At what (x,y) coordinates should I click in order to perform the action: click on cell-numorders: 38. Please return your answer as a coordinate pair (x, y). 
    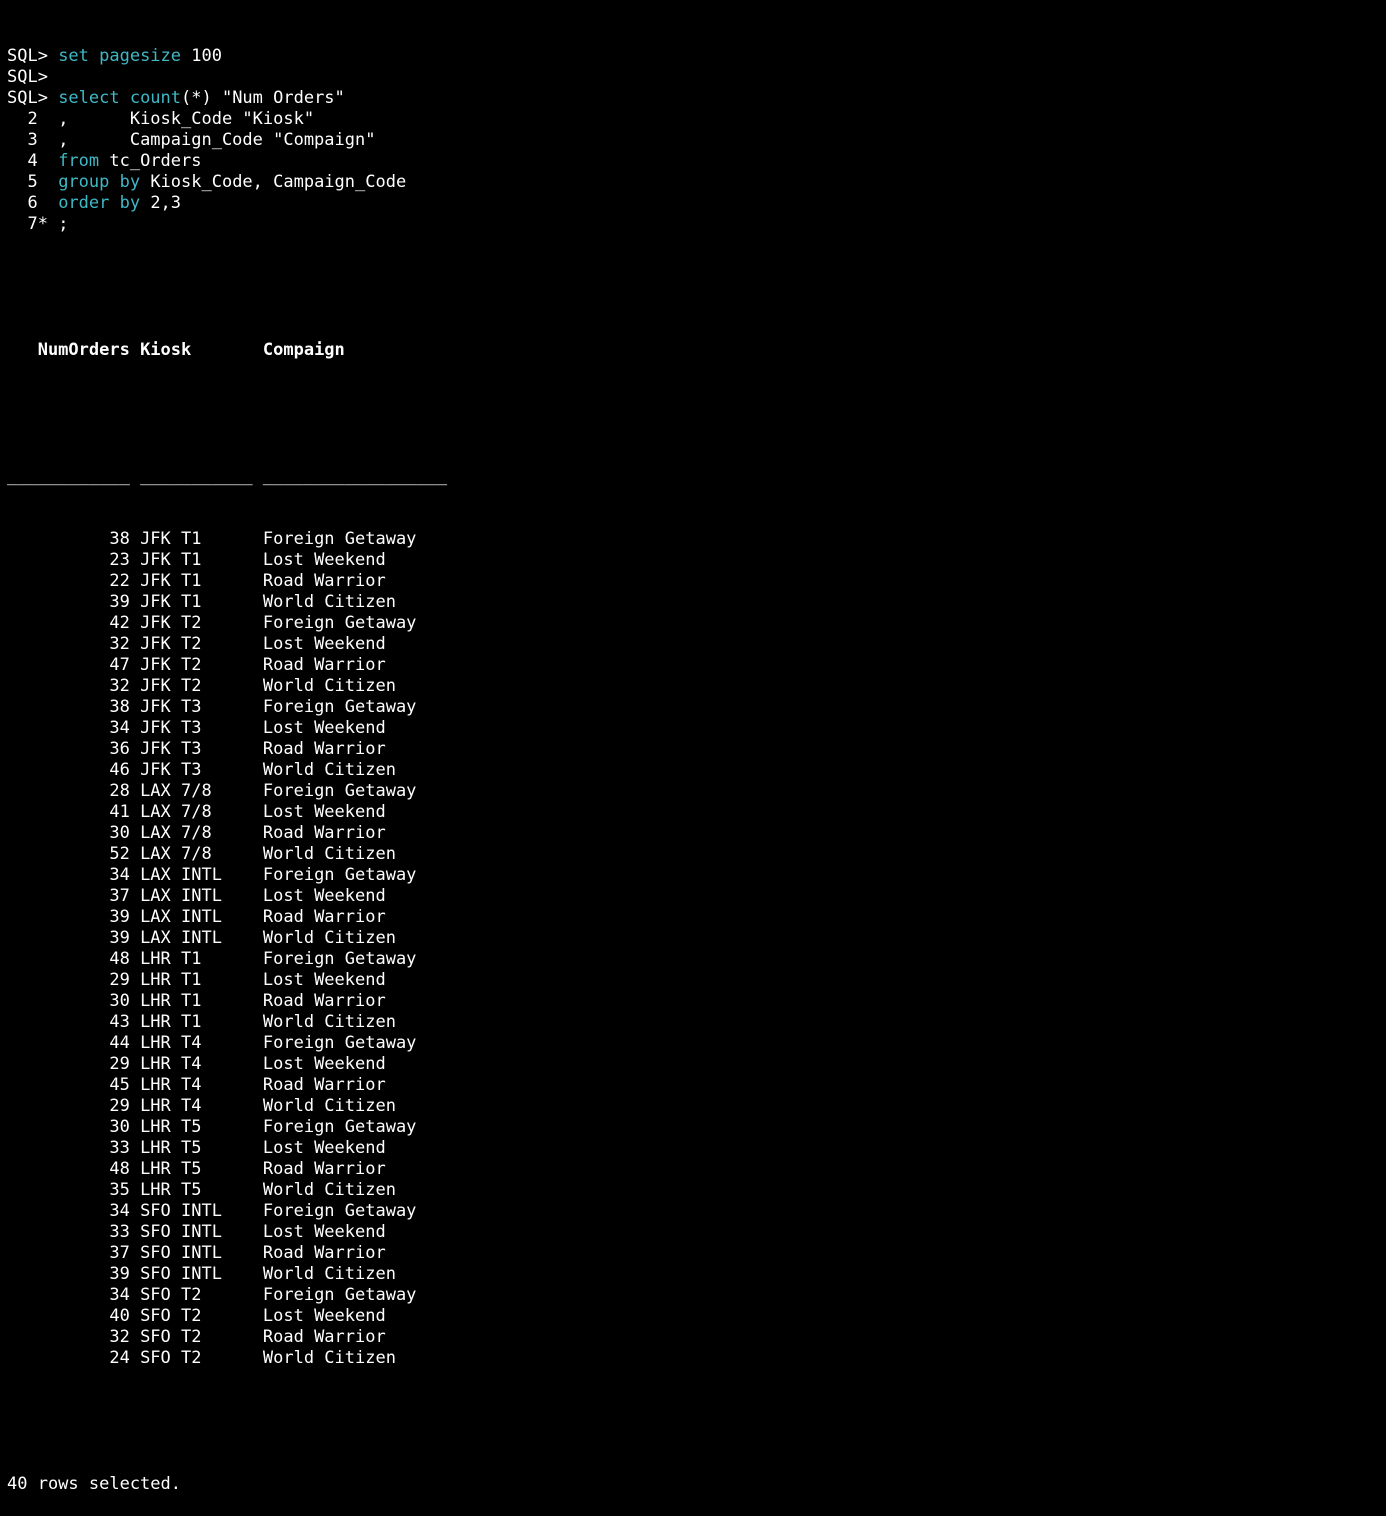
    Looking at the image, I should click on (68, 539).